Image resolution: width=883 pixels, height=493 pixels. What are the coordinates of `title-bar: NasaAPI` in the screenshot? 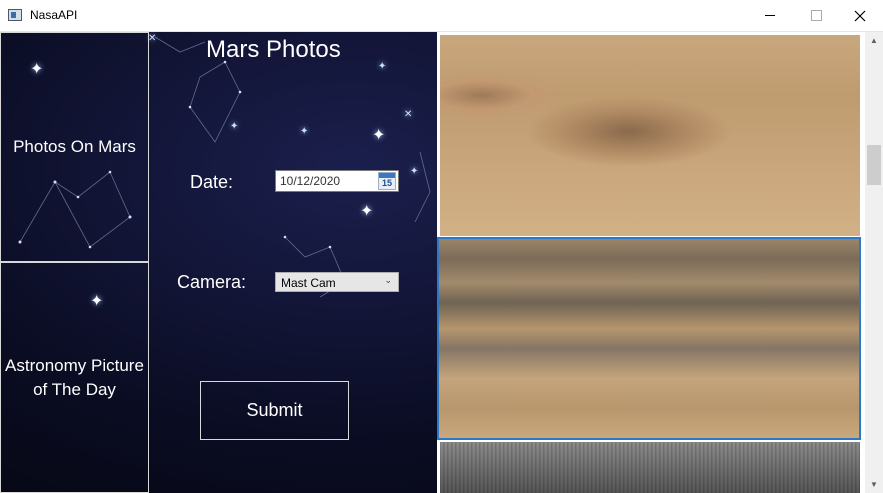 It's located at (441, 16).